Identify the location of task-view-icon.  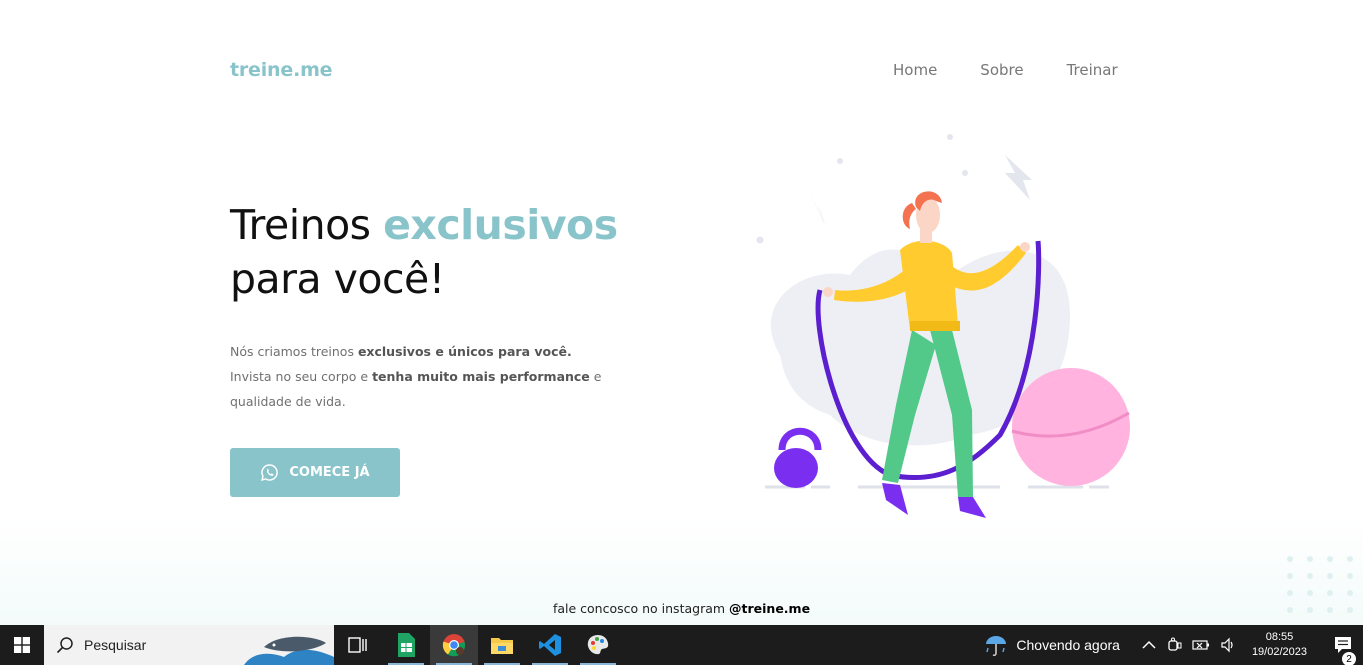
(357, 645).